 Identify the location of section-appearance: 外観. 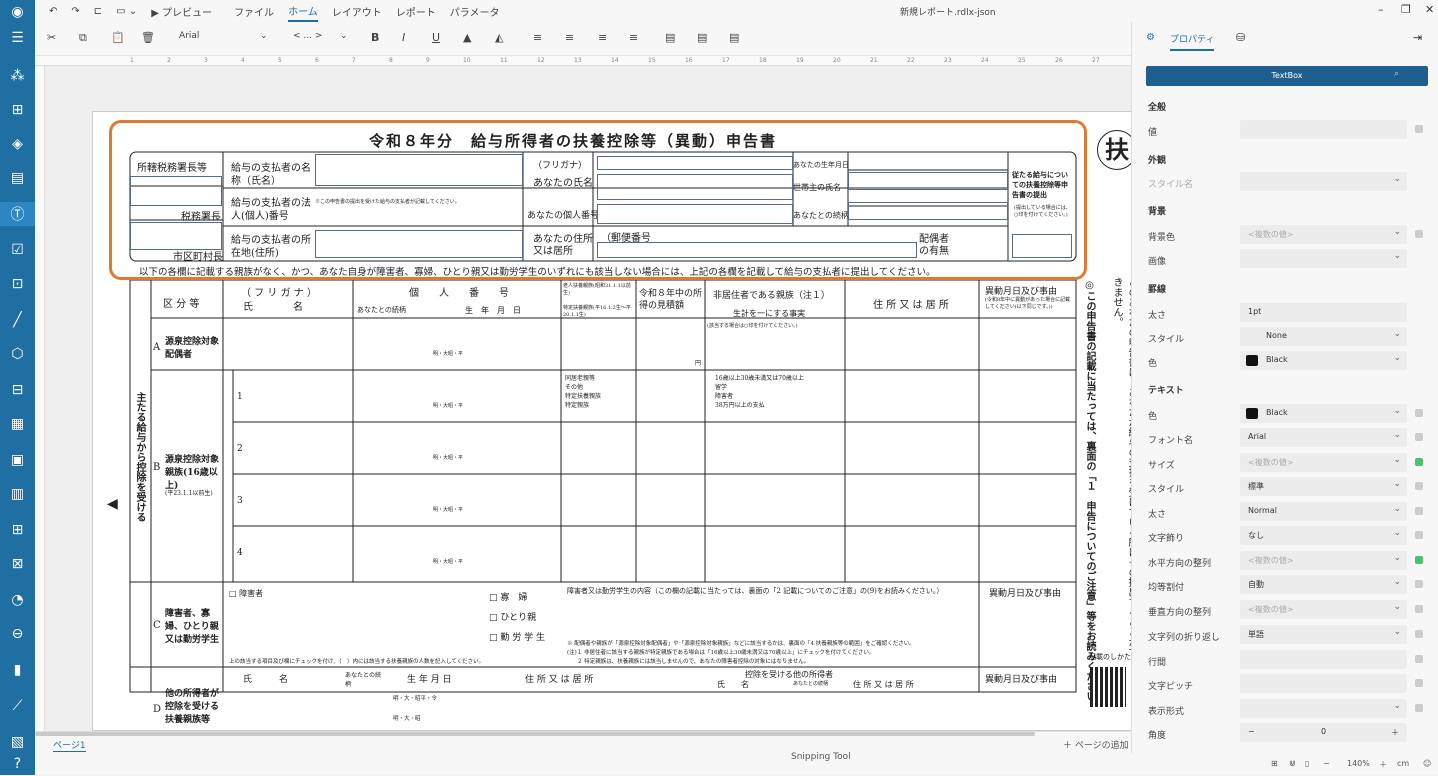
(1157, 159).